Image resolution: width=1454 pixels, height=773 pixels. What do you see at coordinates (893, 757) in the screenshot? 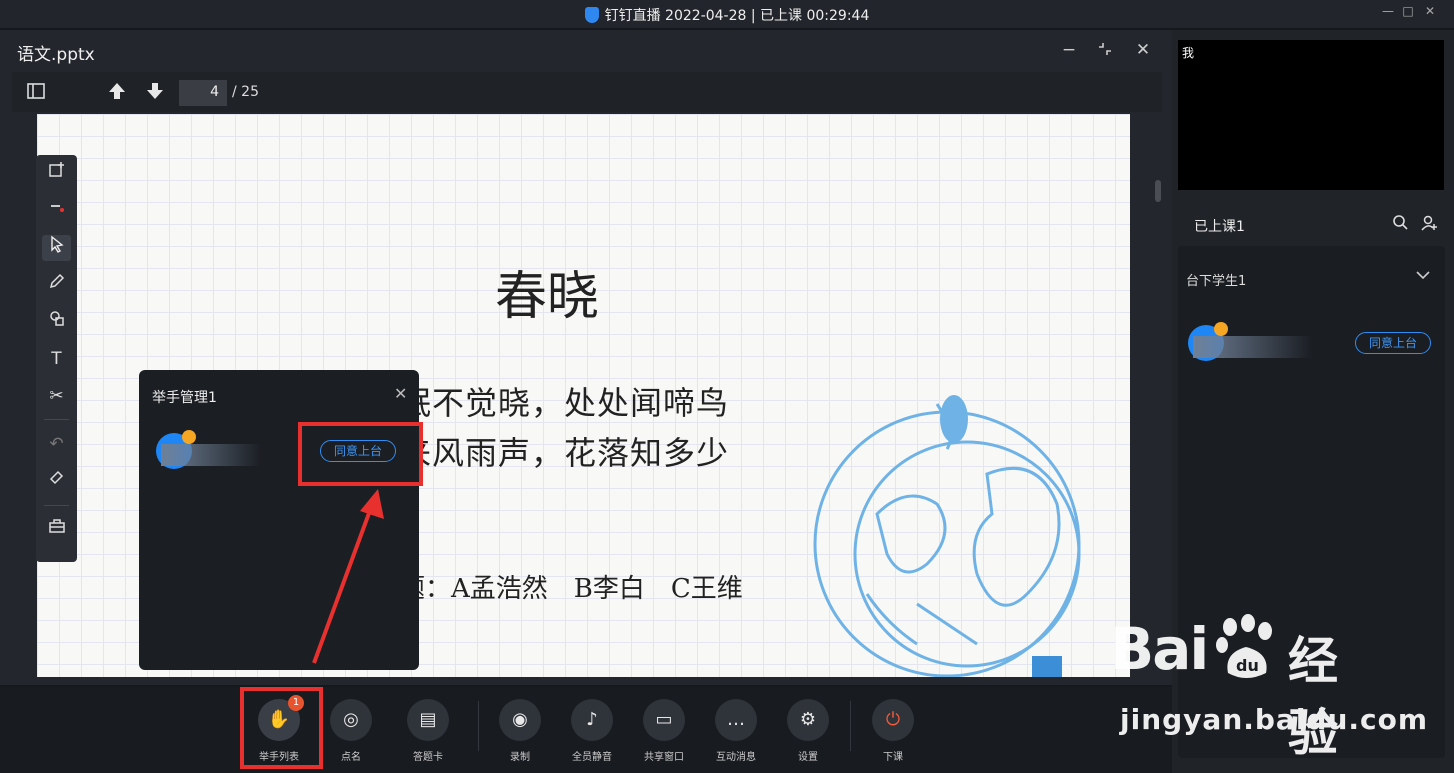
I see `end-class-label: 下课` at bounding box center [893, 757].